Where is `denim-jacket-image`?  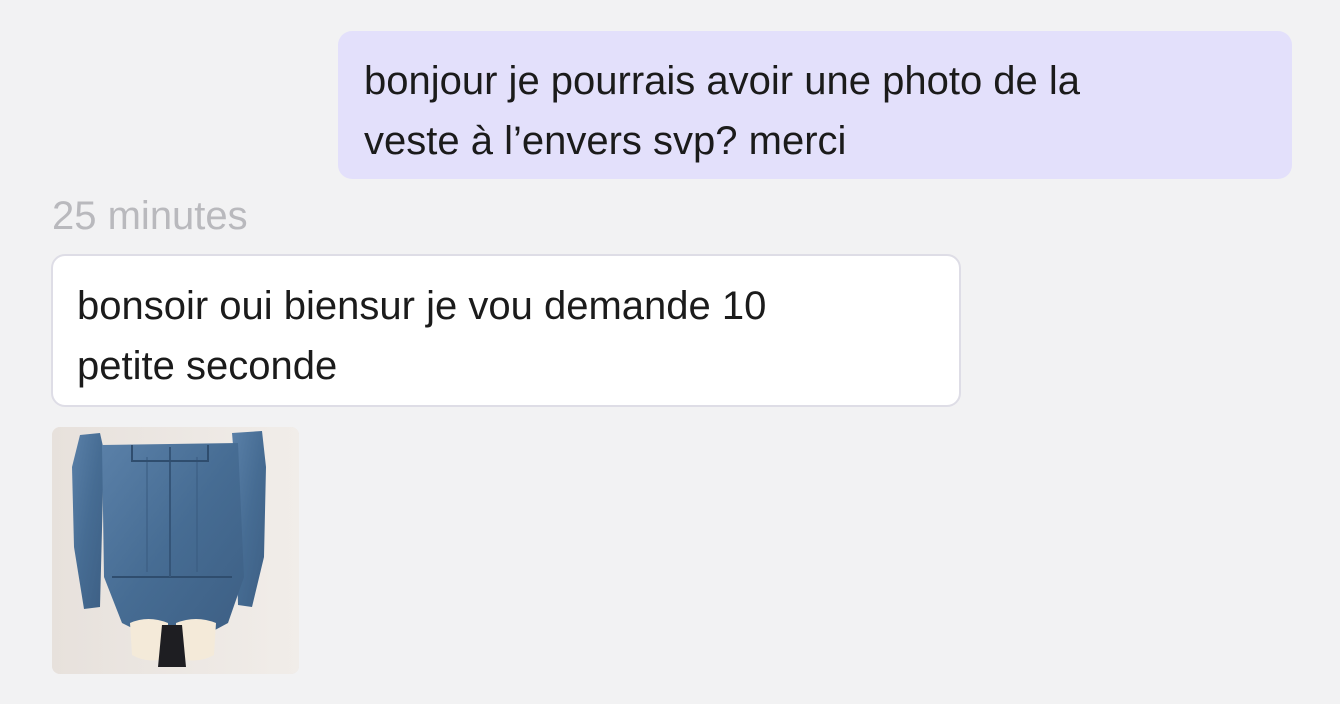 denim-jacket-image is located at coordinates (175, 550).